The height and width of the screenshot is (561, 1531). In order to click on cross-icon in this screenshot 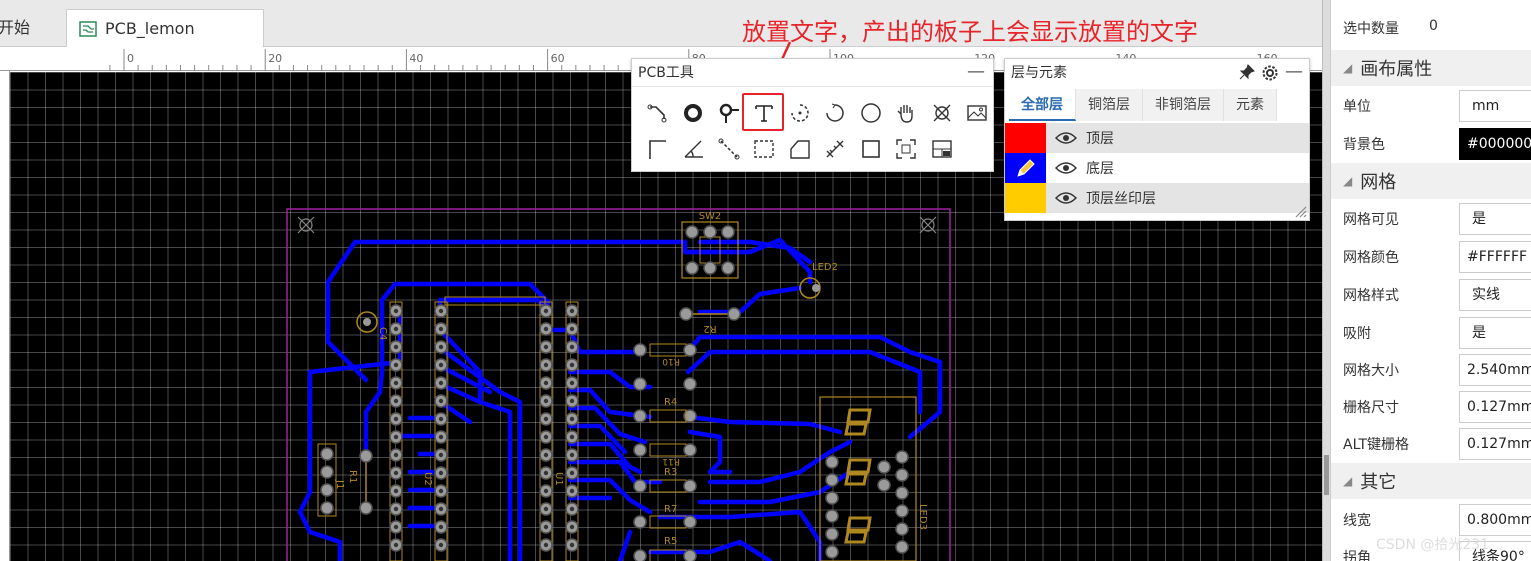, I will do `click(942, 113)`.